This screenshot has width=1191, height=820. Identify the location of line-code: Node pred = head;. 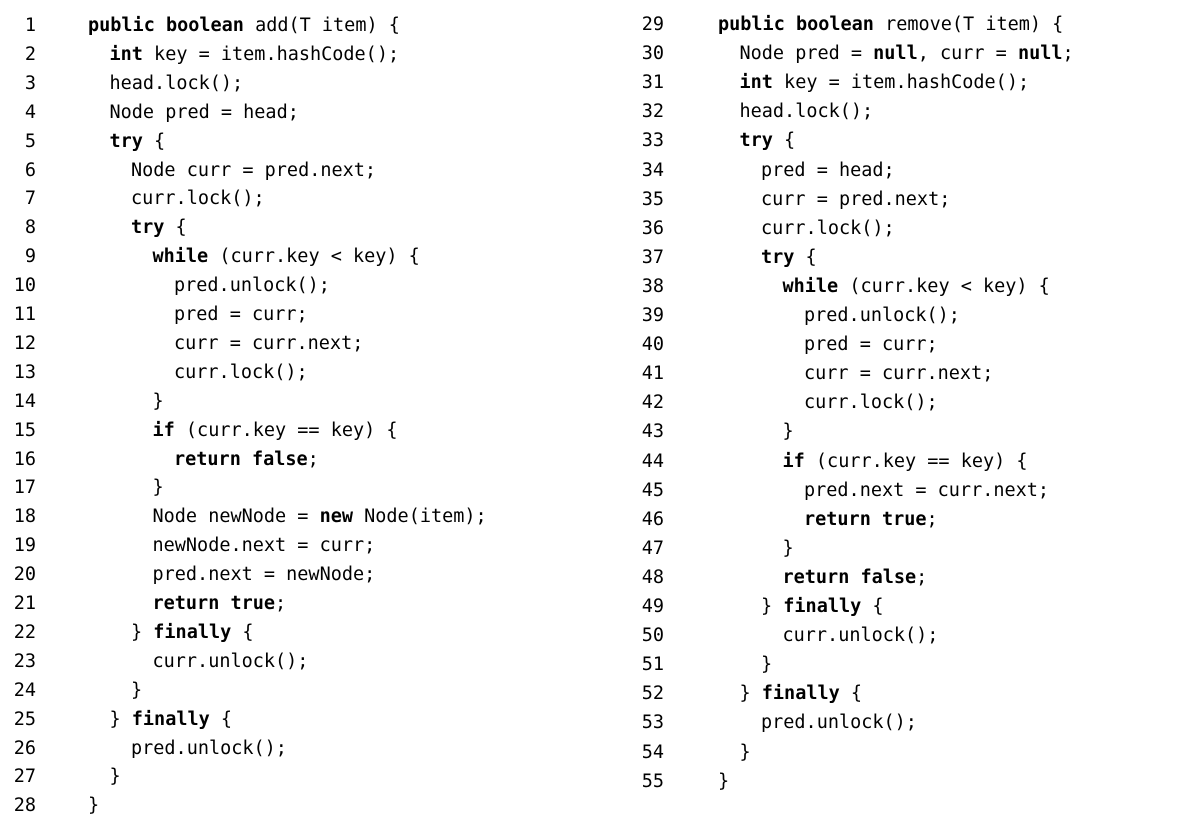
(204, 112).